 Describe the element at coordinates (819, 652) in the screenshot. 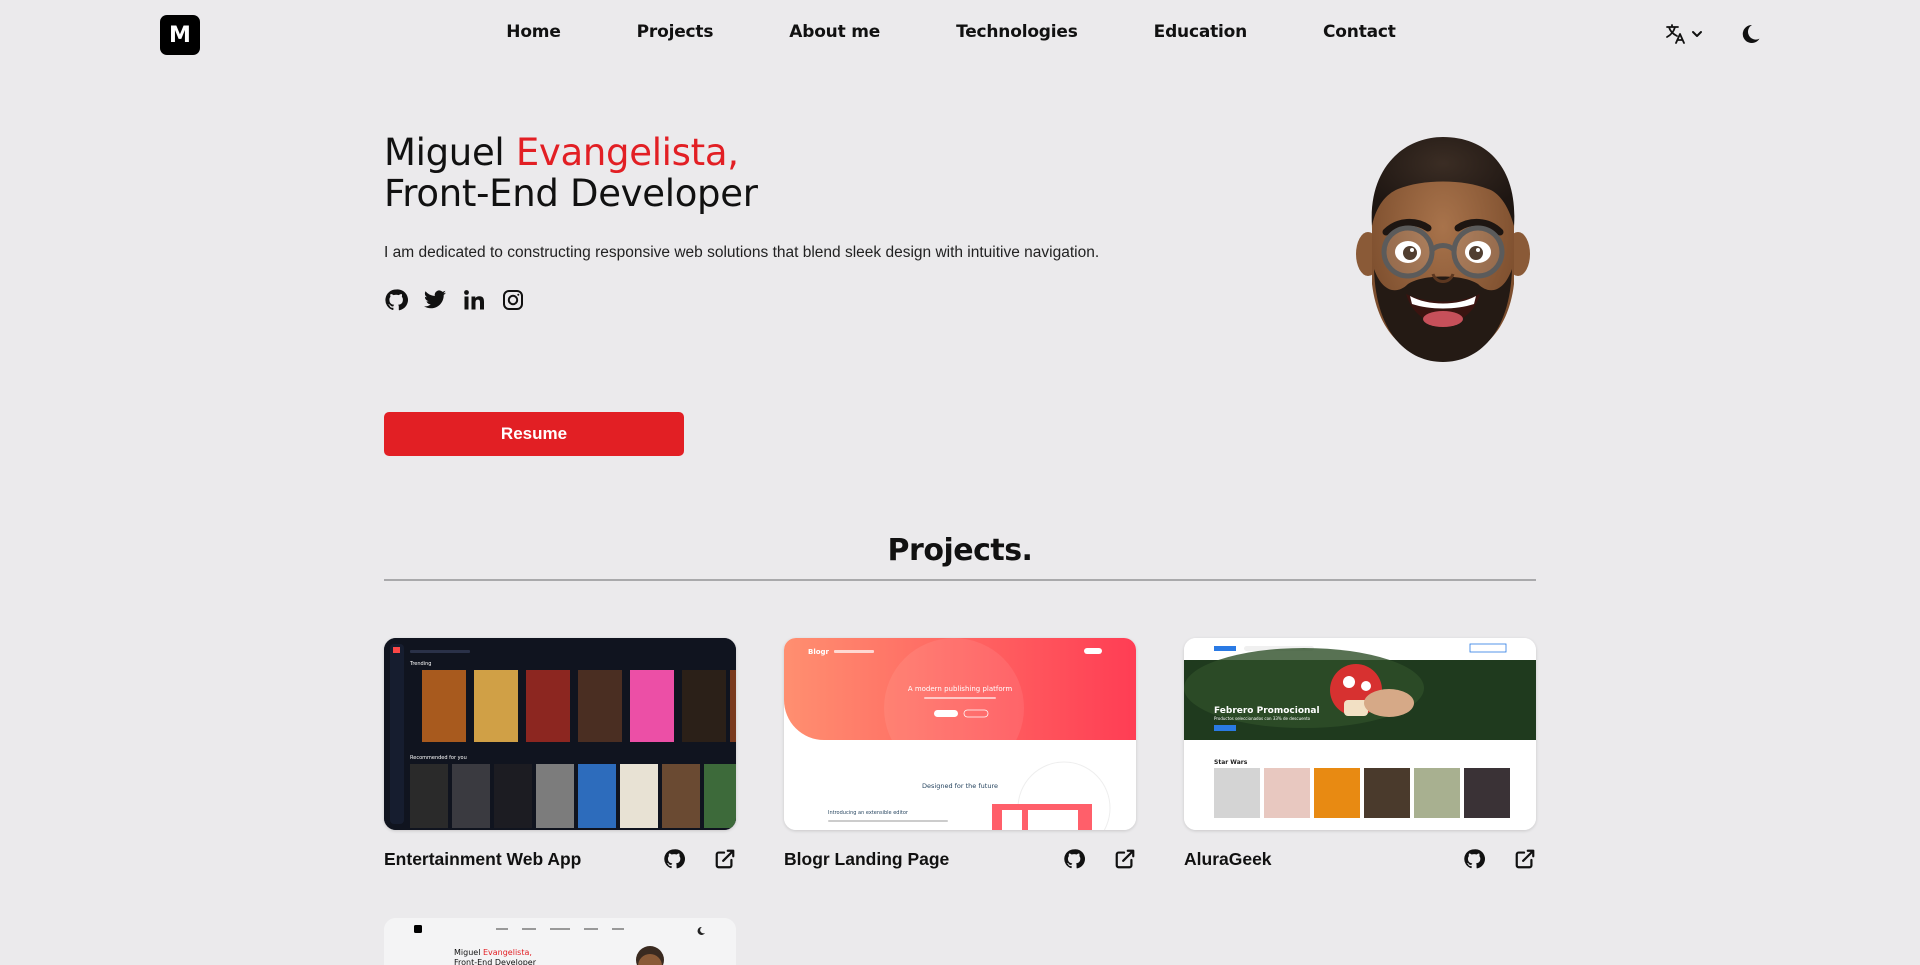

I see `preview-brand: Blogr` at that location.